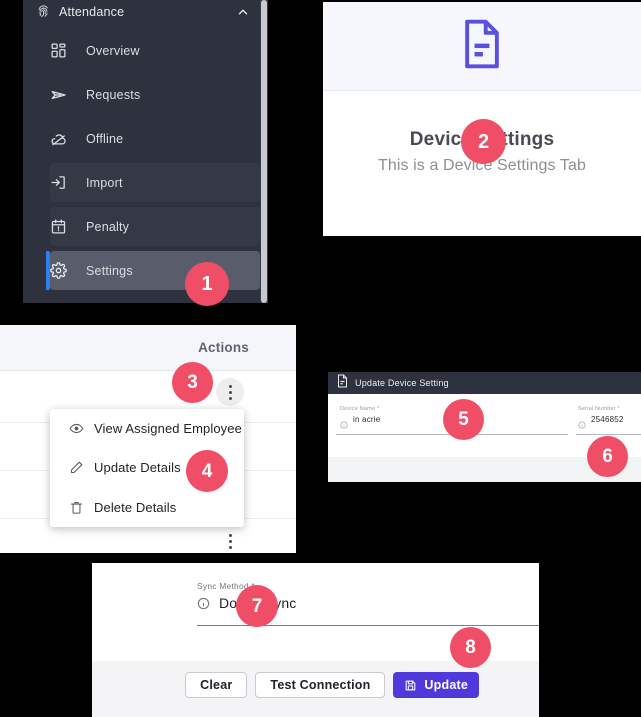 The image size is (641, 717). Describe the element at coordinates (63, 139) in the screenshot. I see `cloud-off-icon` at that location.